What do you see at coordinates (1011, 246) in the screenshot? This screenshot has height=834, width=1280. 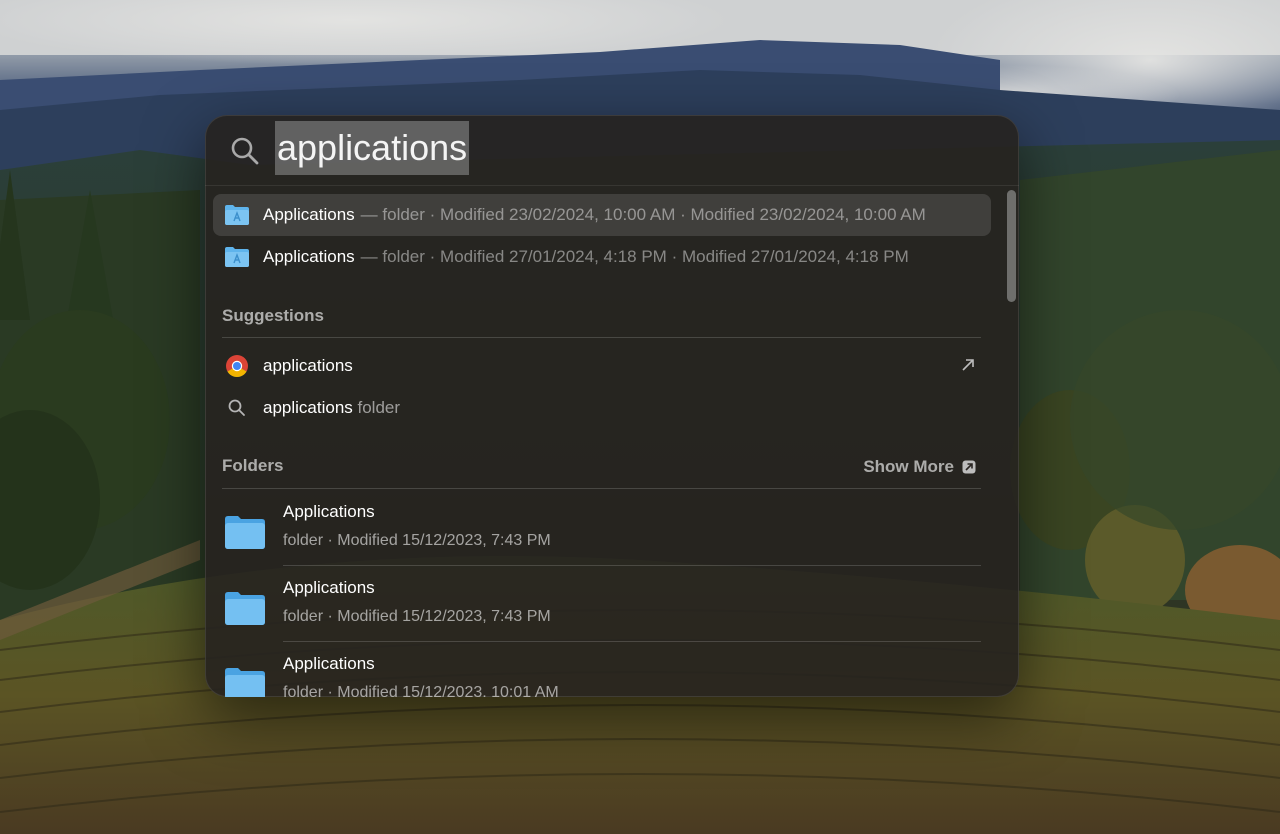 I see `scrollbar-thumb` at bounding box center [1011, 246].